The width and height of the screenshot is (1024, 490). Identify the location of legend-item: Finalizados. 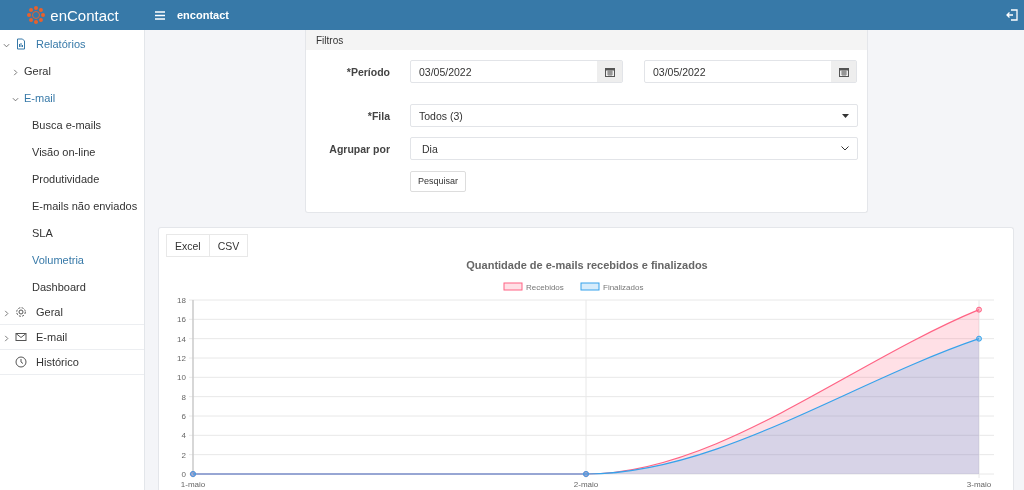
(612, 287).